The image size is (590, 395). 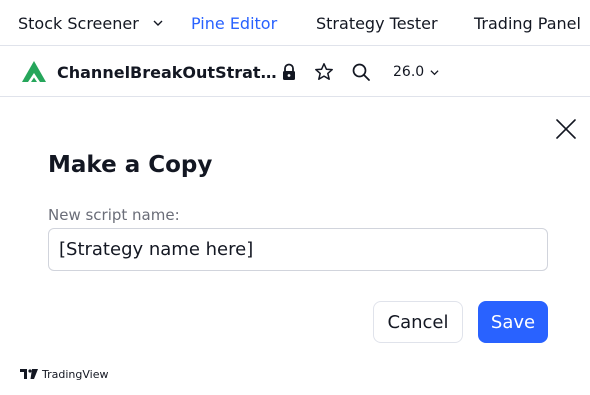 What do you see at coordinates (513, 322) in the screenshot?
I see `save-button: Save` at bounding box center [513, 322].